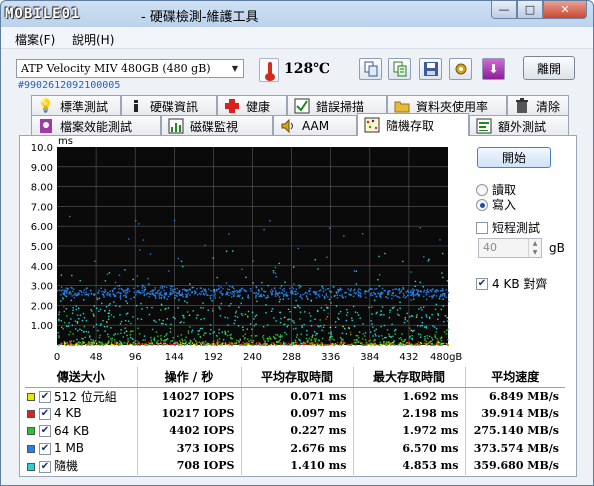  I want to click on row-avg-speed: 359.680 MB/s, so click(514, 466).